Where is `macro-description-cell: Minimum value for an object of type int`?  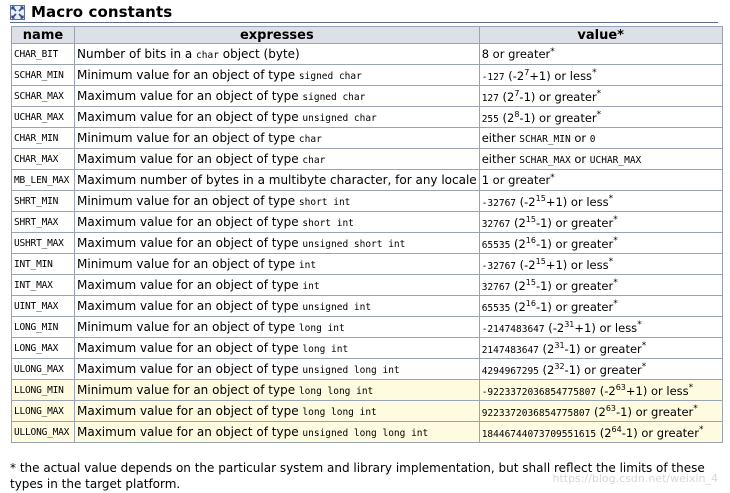 macro-description-cell: Minimum value for an object of type int is located at coordinates (277, 264).